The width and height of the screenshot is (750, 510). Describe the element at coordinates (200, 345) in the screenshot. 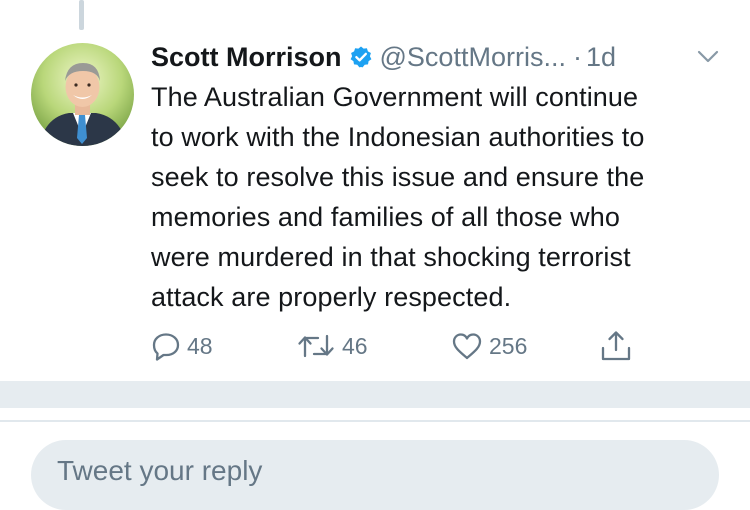

I see `reply-count: 48` at that location.